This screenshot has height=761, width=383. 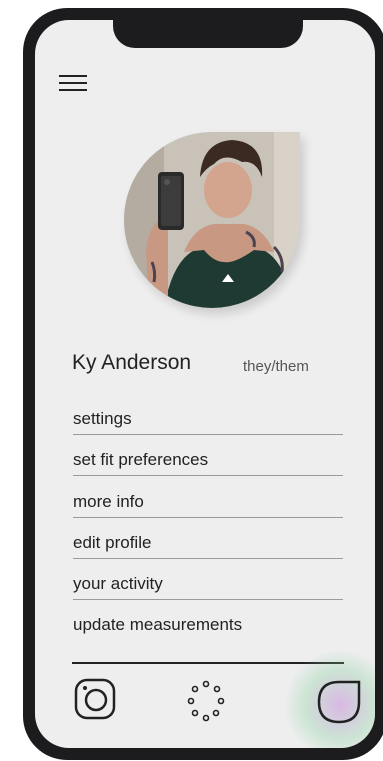 I want to click on avatar-photo, so click(x=212, y=220).